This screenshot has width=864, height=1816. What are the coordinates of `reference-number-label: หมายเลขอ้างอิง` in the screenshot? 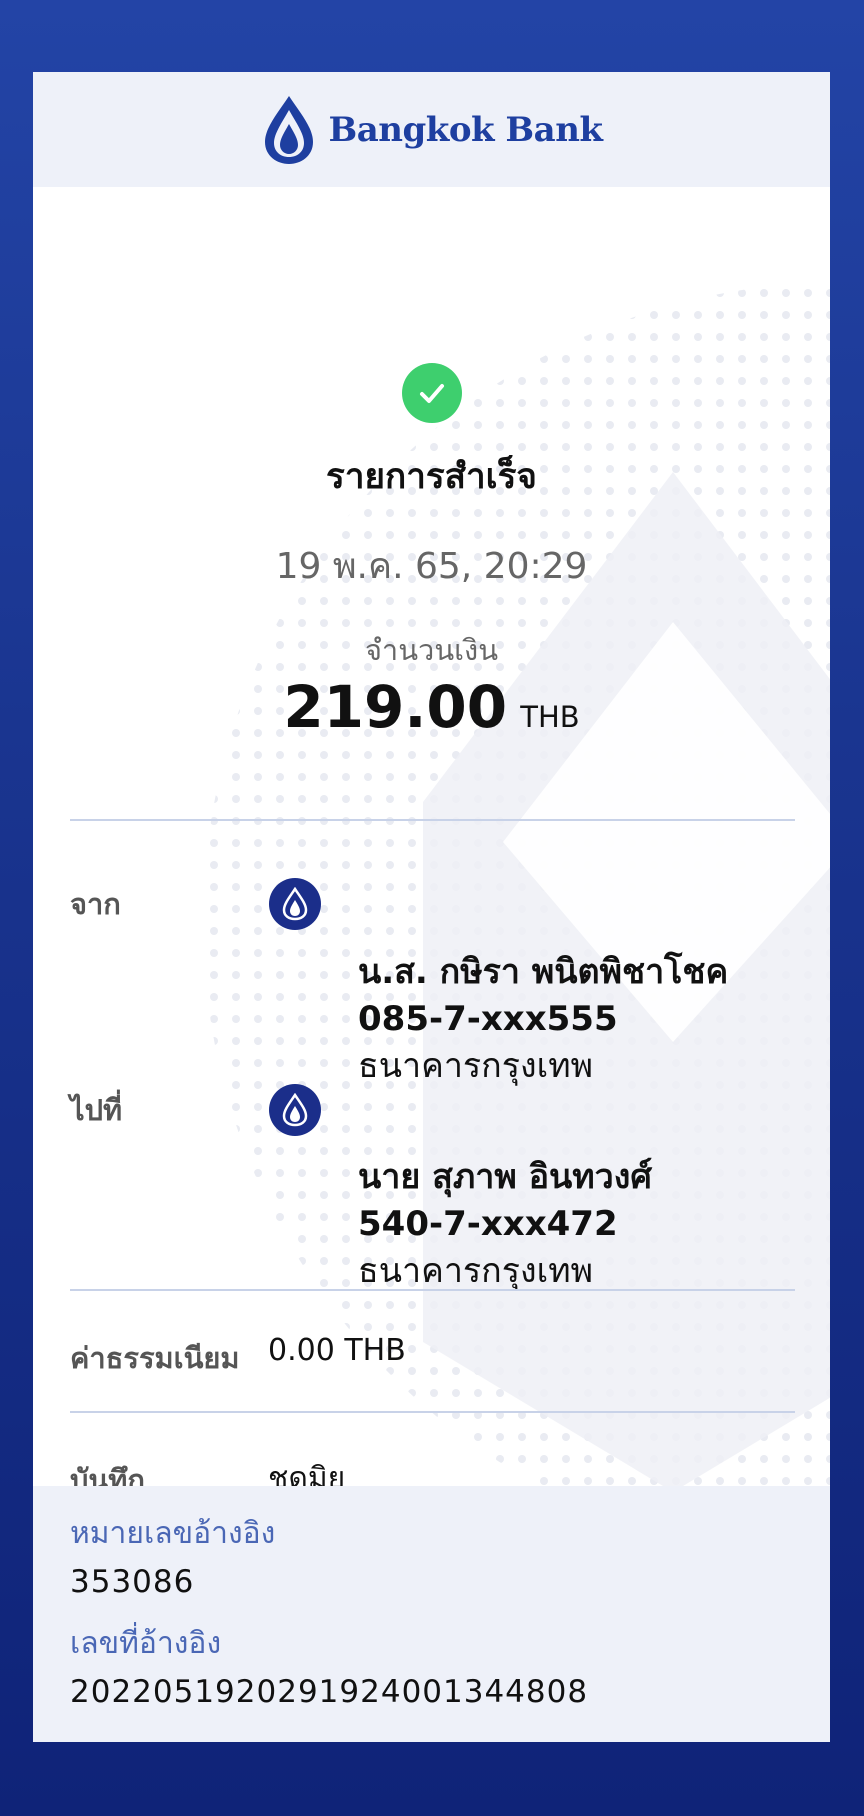 It's located at (173, 1533).